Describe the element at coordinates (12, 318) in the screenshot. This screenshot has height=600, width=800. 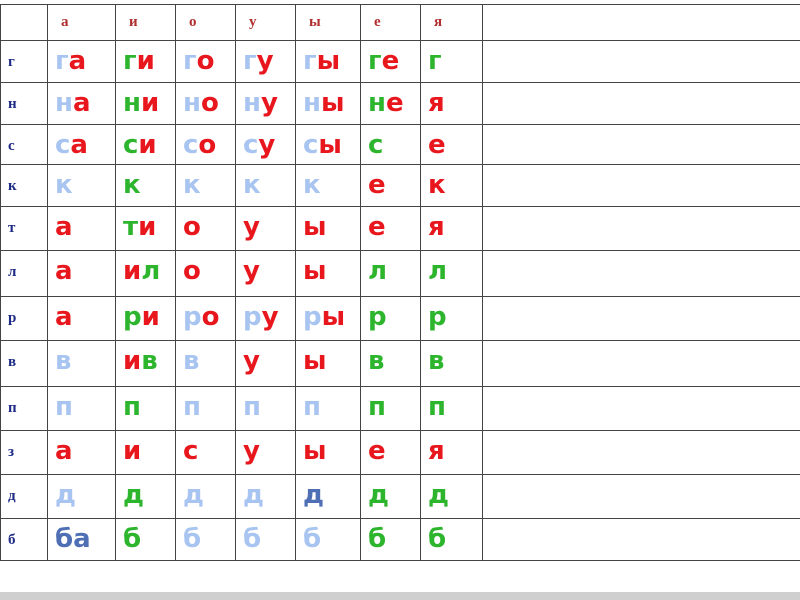
I see `row-label: р` at that location.